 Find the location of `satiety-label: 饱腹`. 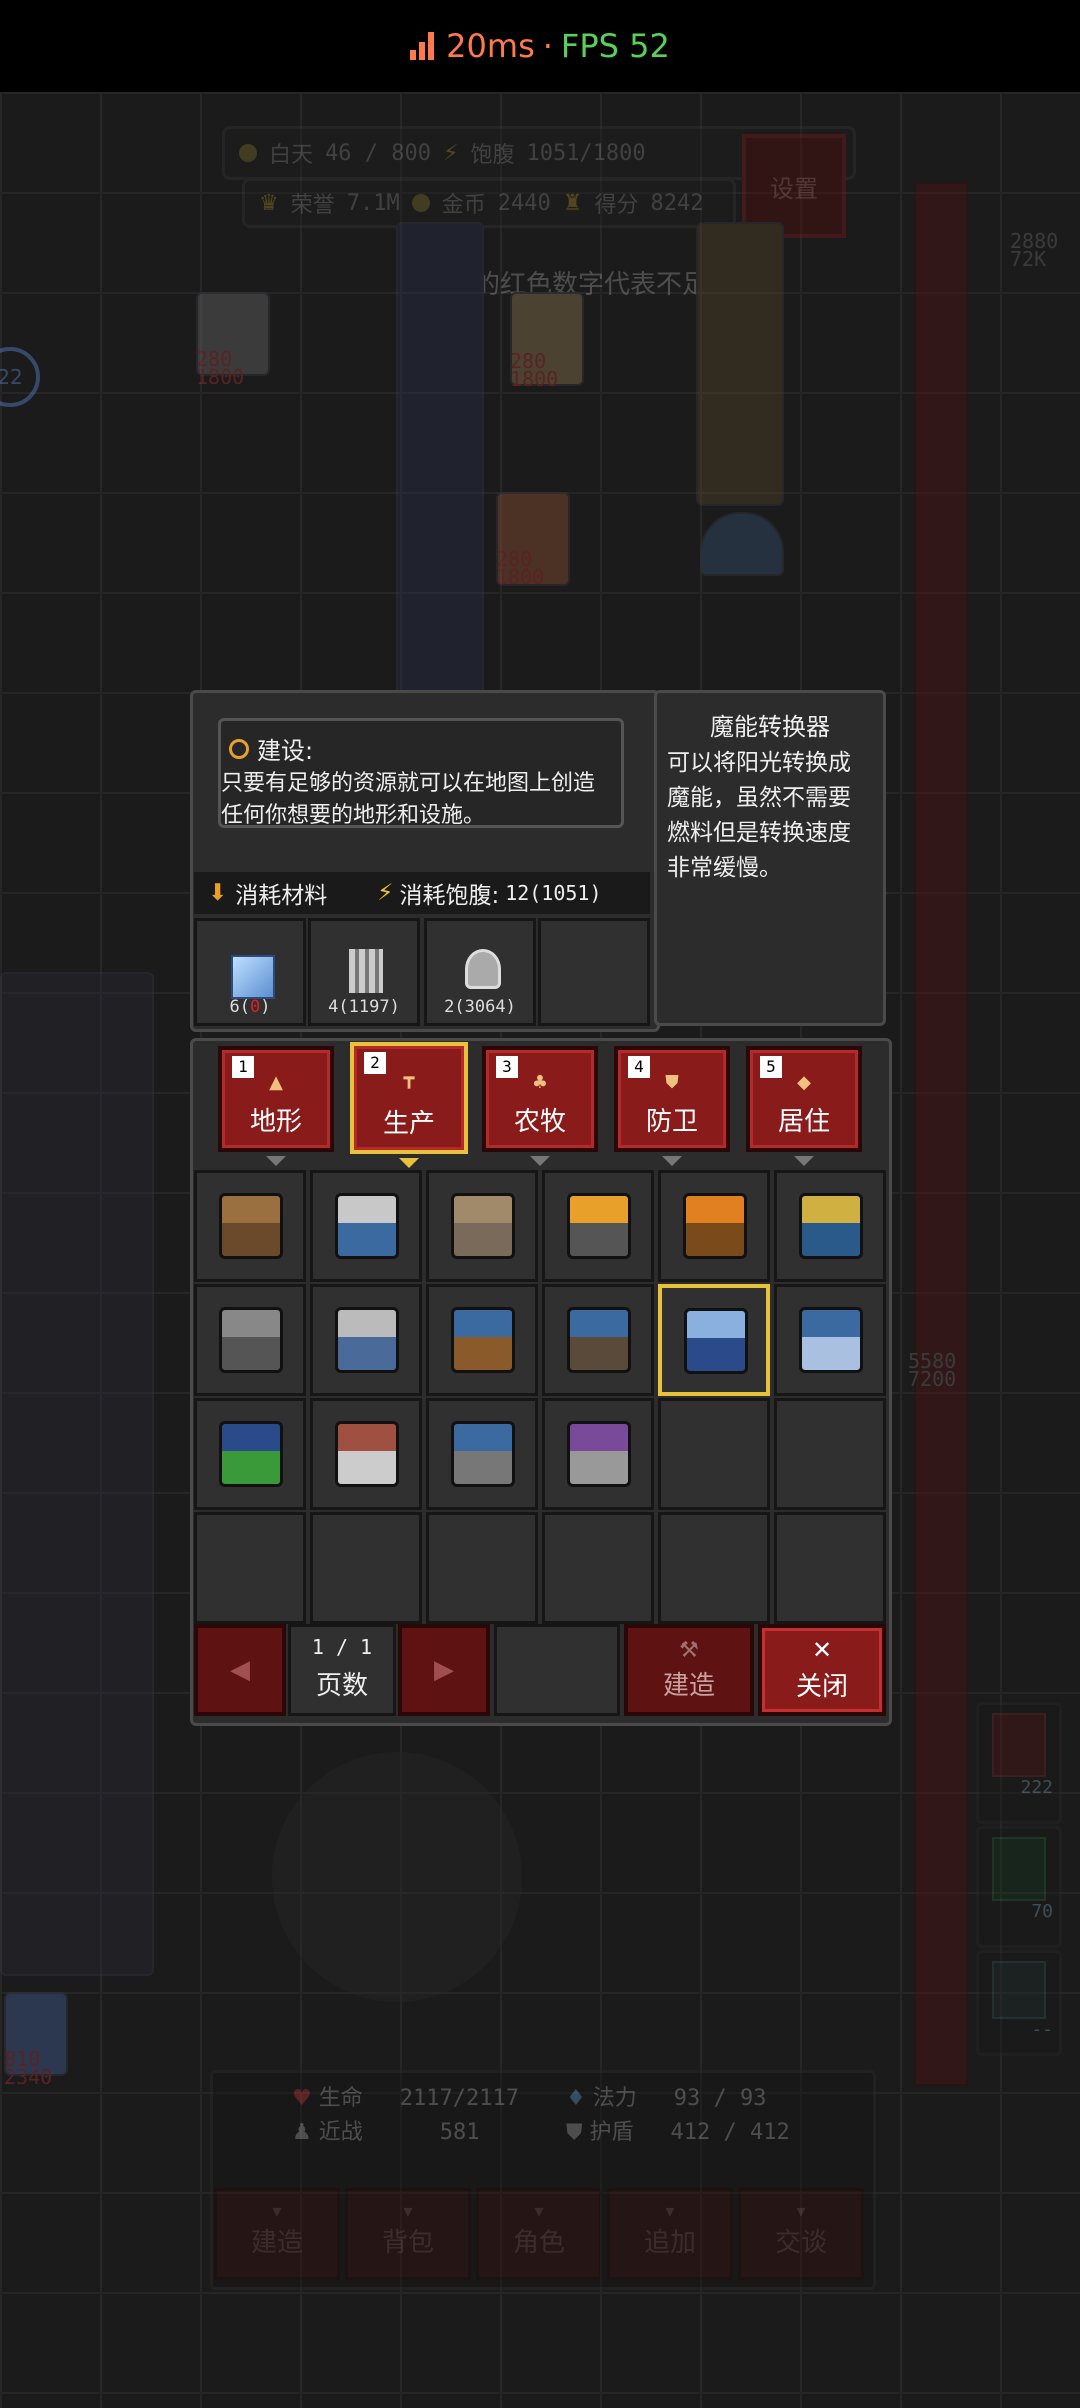

satiety-label: 饱腹 is located at coordinates (492, 155).